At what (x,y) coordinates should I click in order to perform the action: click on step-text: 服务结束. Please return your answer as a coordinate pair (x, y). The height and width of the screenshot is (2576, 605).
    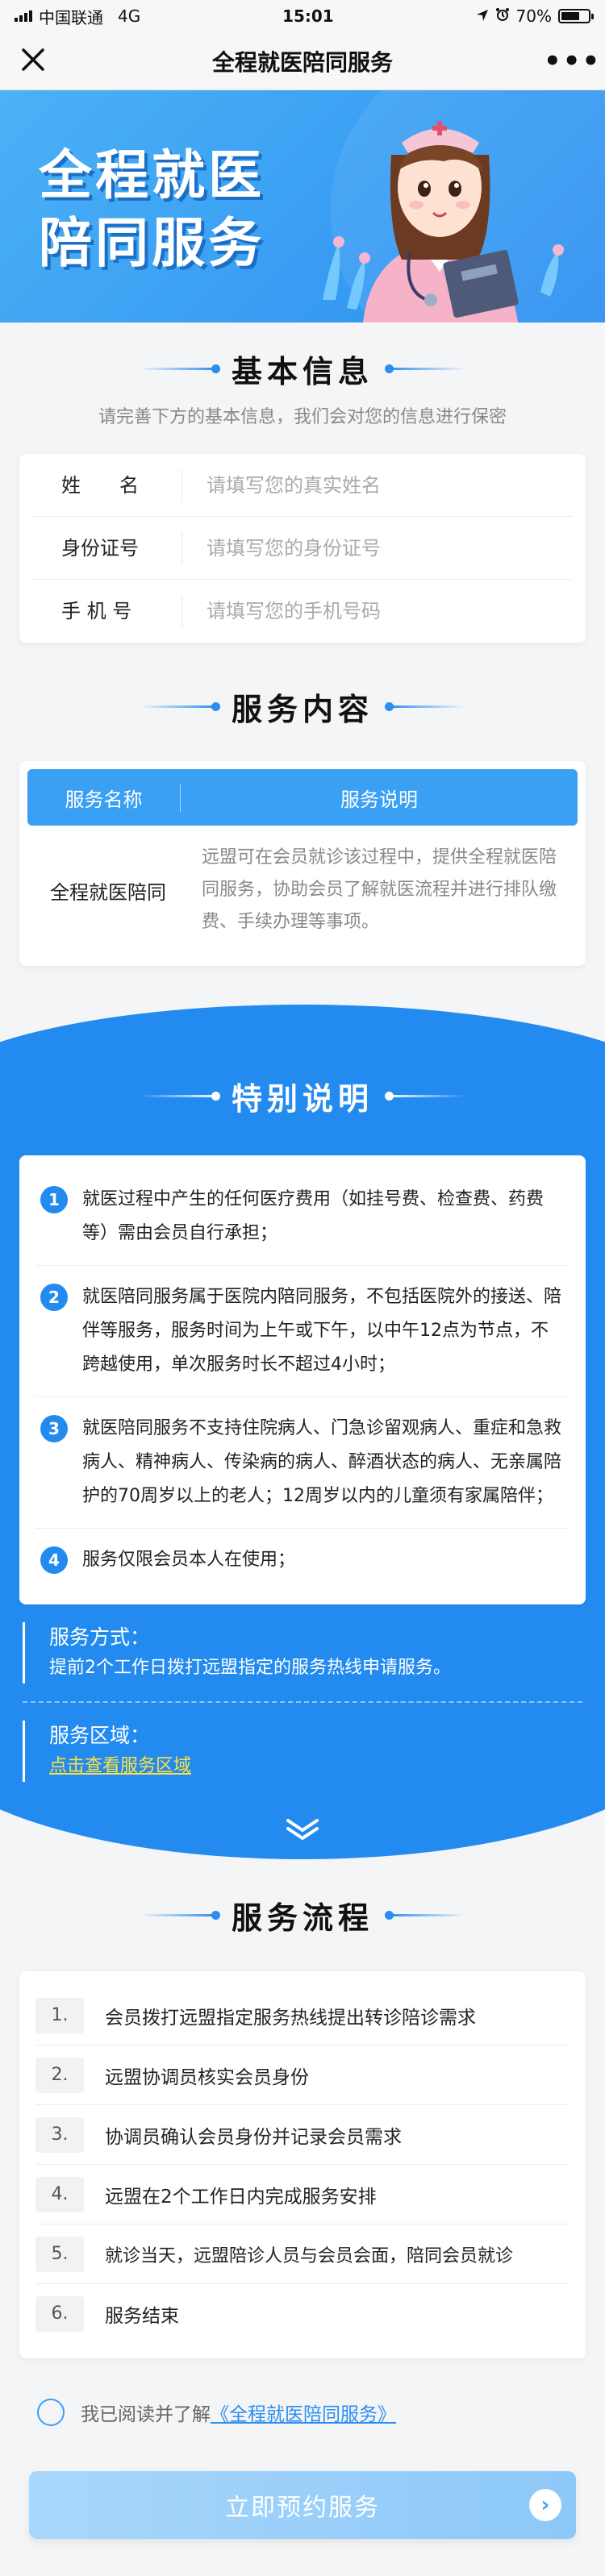
    Looking at the image, I should click on (142, 2316).